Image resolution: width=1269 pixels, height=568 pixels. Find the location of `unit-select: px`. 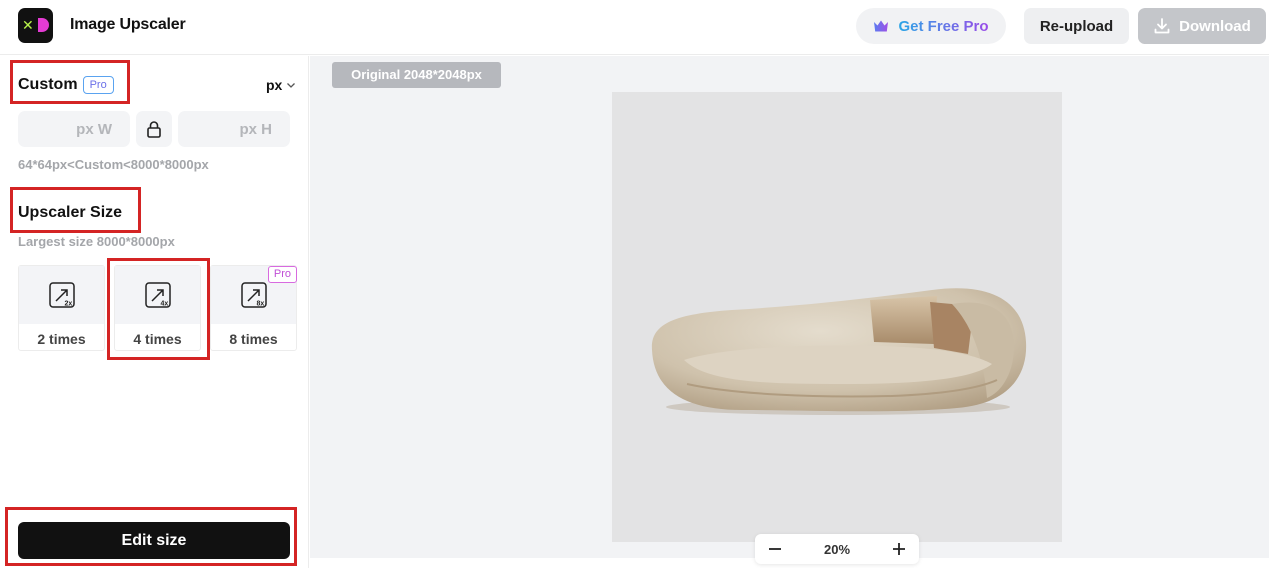

unit-select: px is located at coordinates (281, 85).